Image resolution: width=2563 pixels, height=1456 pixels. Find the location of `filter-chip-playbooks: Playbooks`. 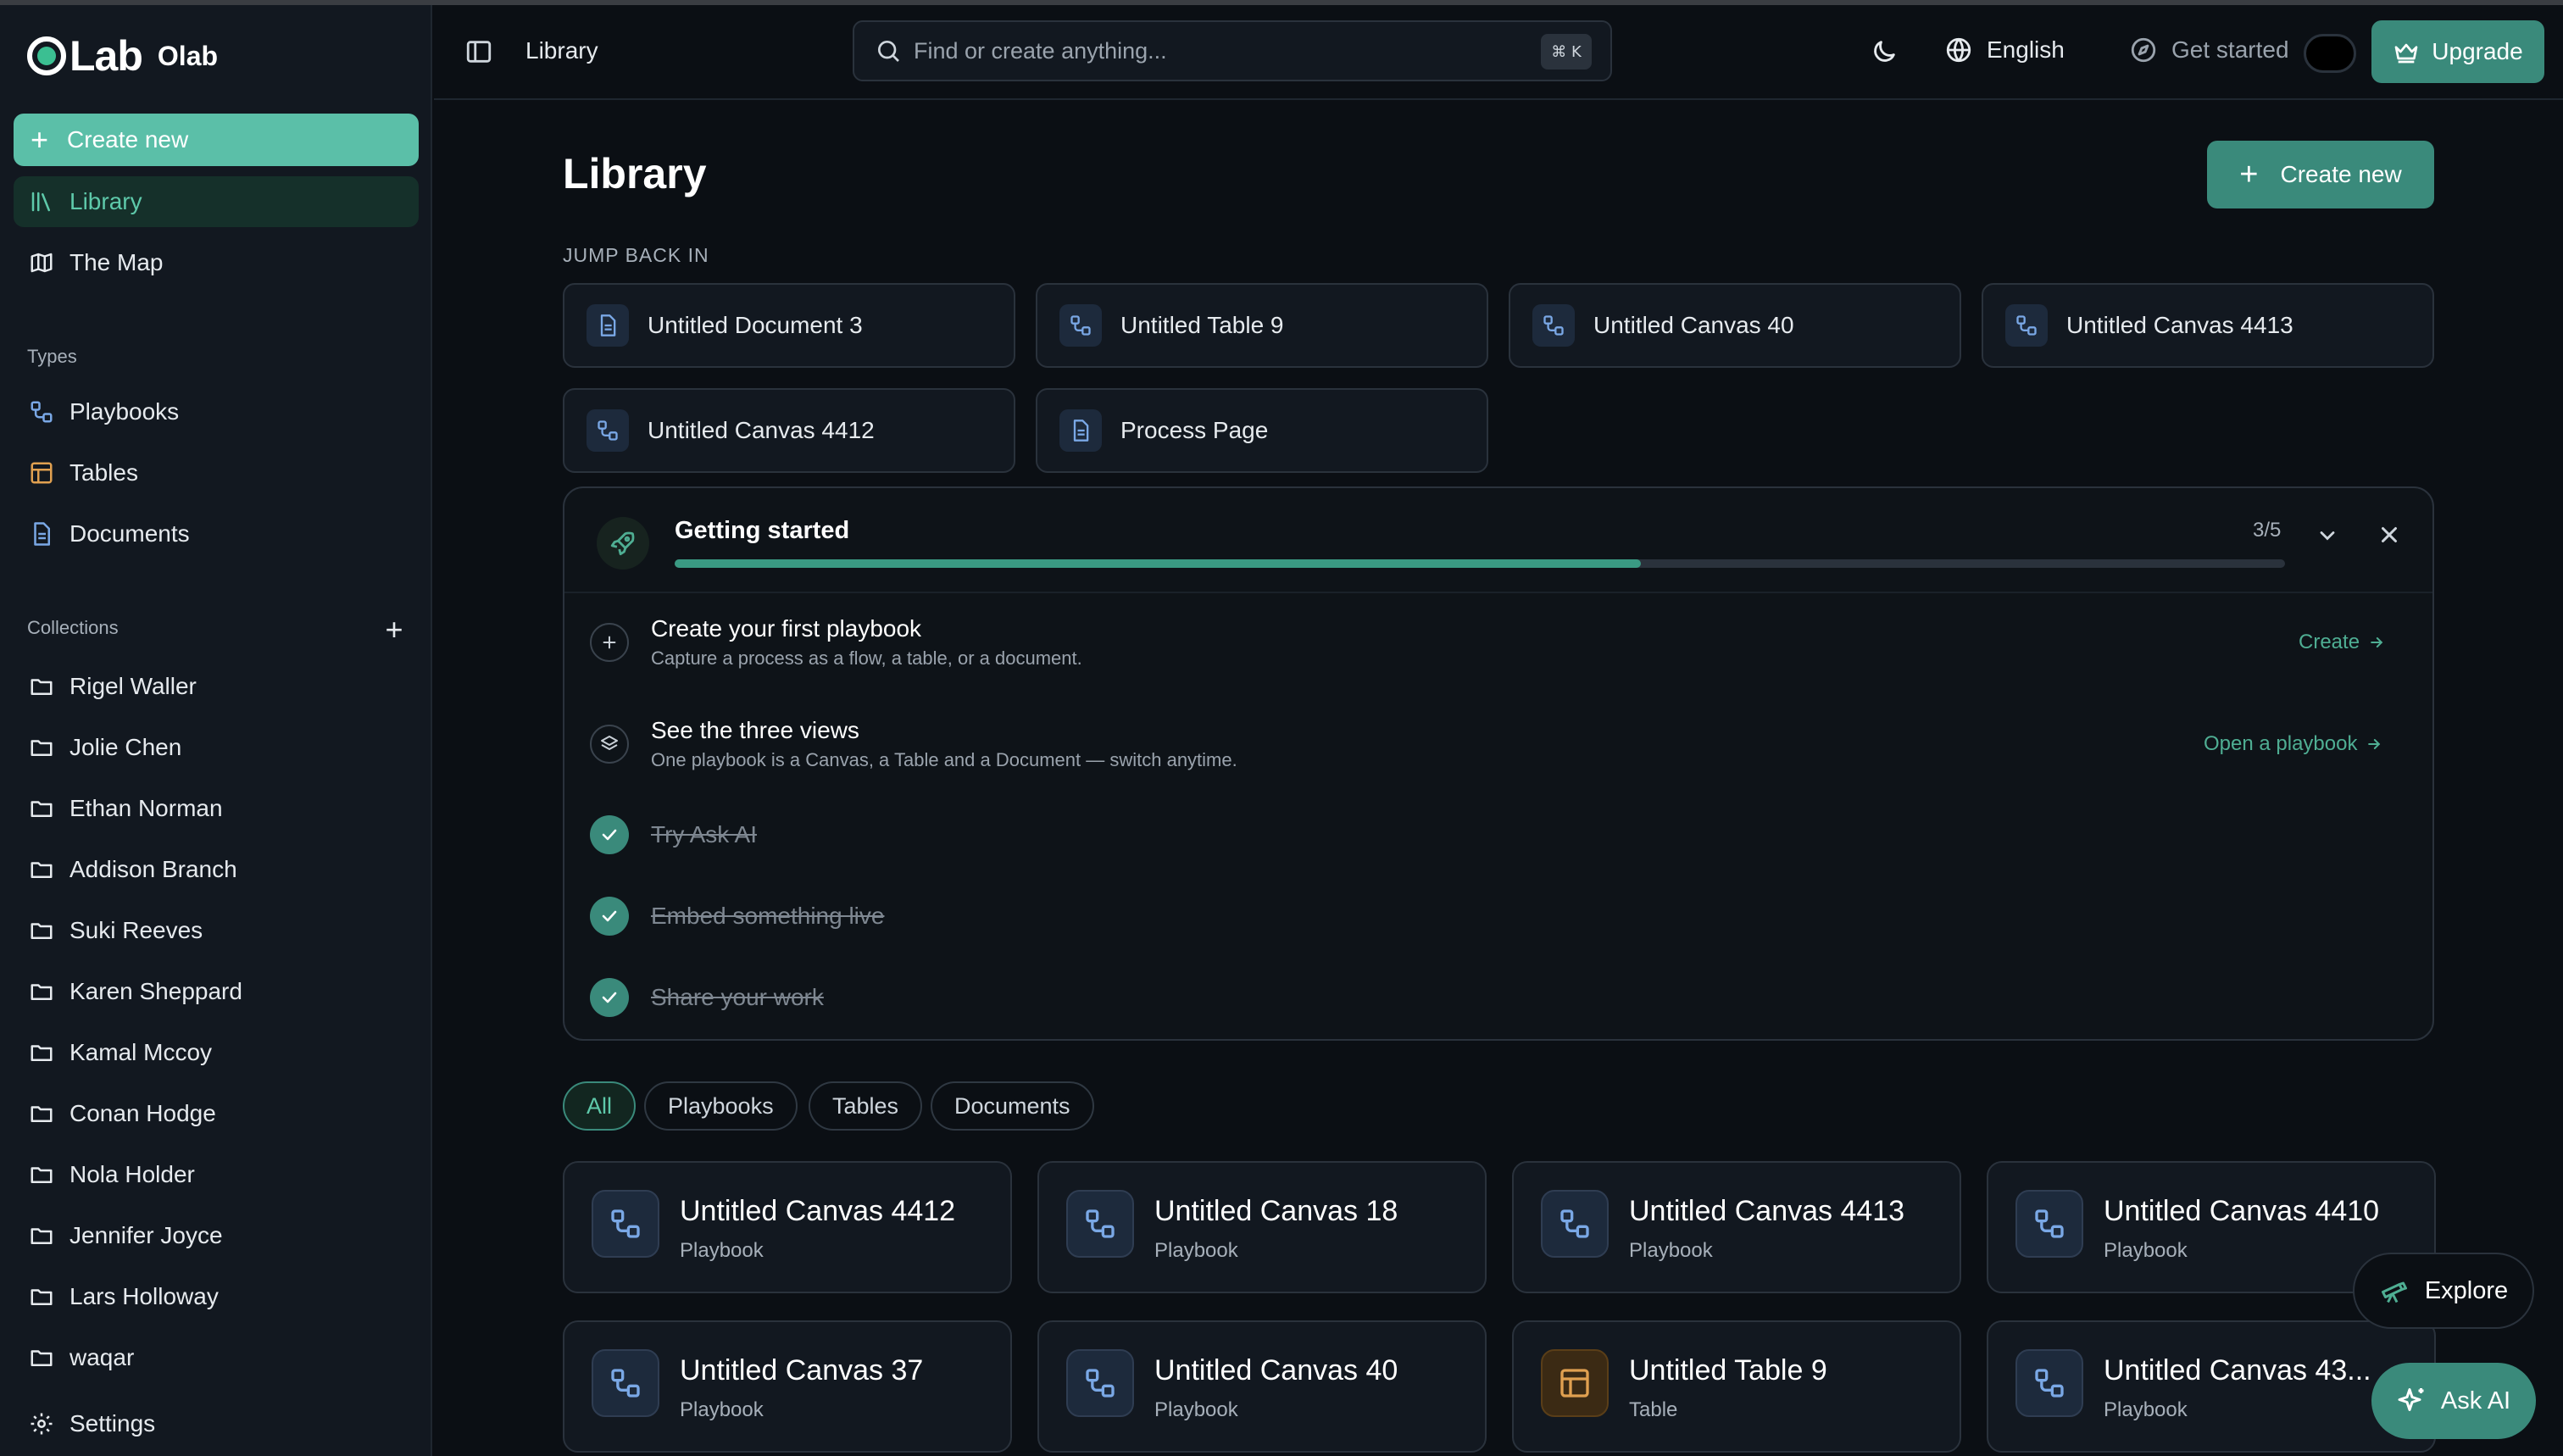

filter-chip-playbooks: Playbooks is located at coordinates (721, 1106).